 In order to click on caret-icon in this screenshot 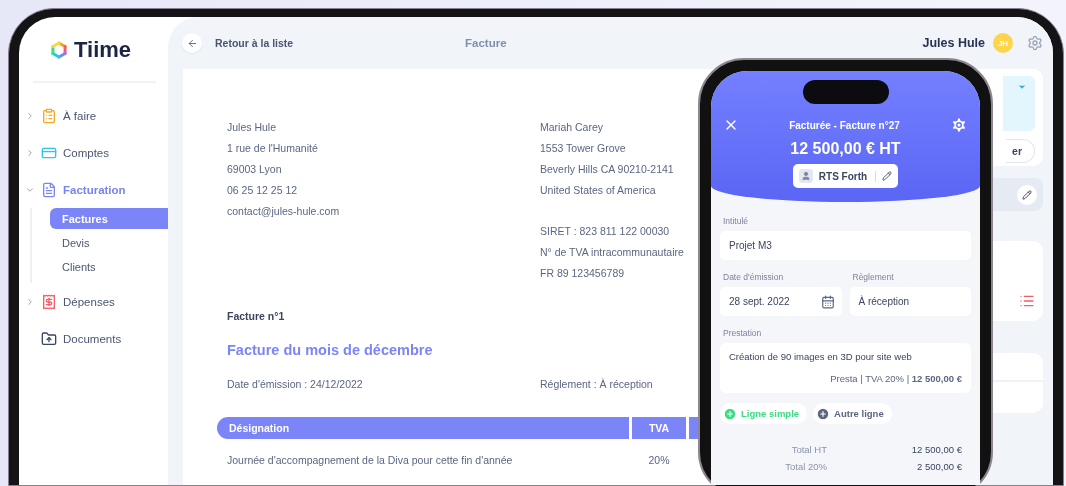, I will do `click(1022, 87)`.